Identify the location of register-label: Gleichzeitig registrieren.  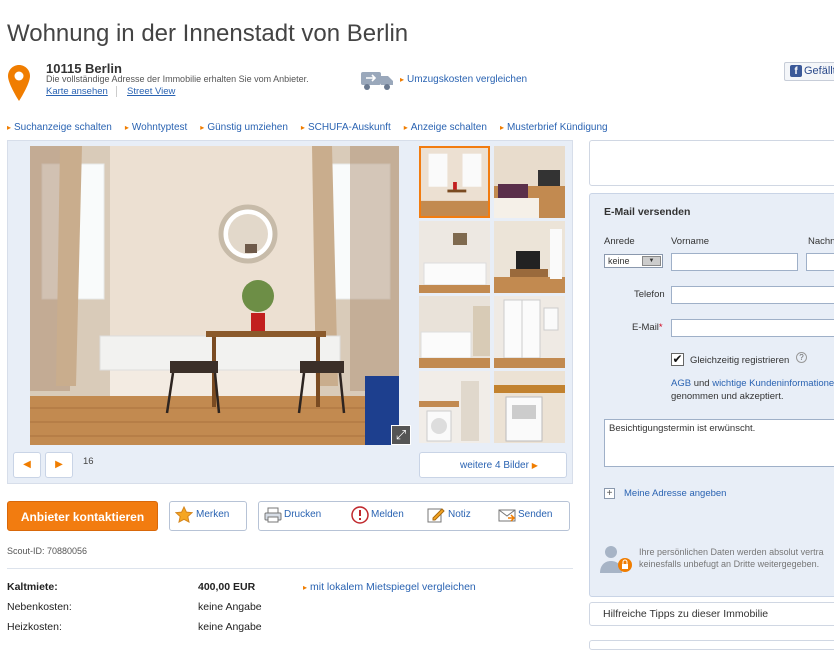
(740, 360).